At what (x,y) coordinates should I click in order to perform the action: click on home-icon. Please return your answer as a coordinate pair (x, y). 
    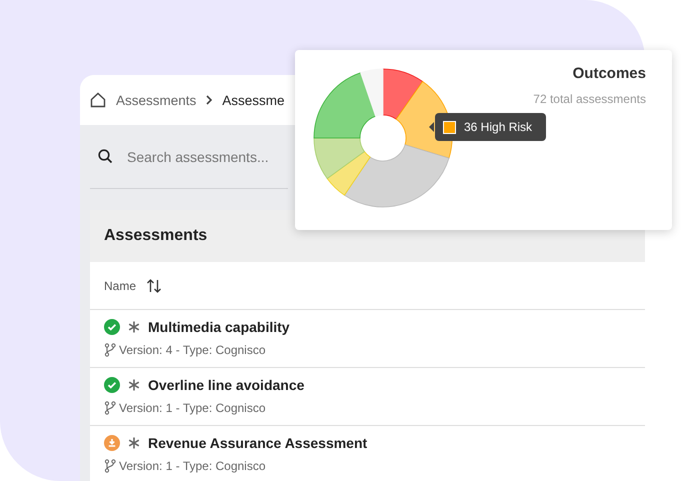
    Looking at the image, I should click on (98, 100).